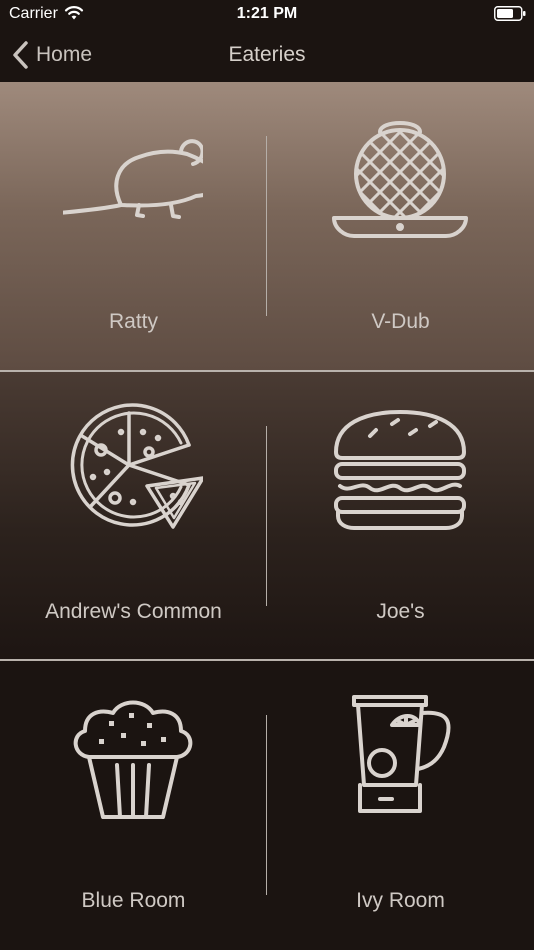  What do you see at coordinates (400, 179) in the screenshot?
I see `waffle-iron-icon` at bounding box center [400, 179].